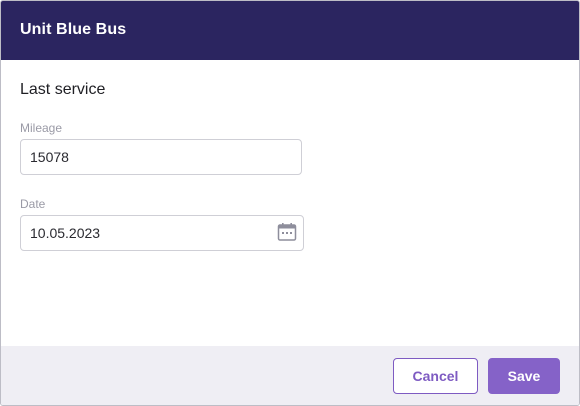  Describe the element at coordinates (161, 157) in the screenshot. I see `mileage-input` at that location.